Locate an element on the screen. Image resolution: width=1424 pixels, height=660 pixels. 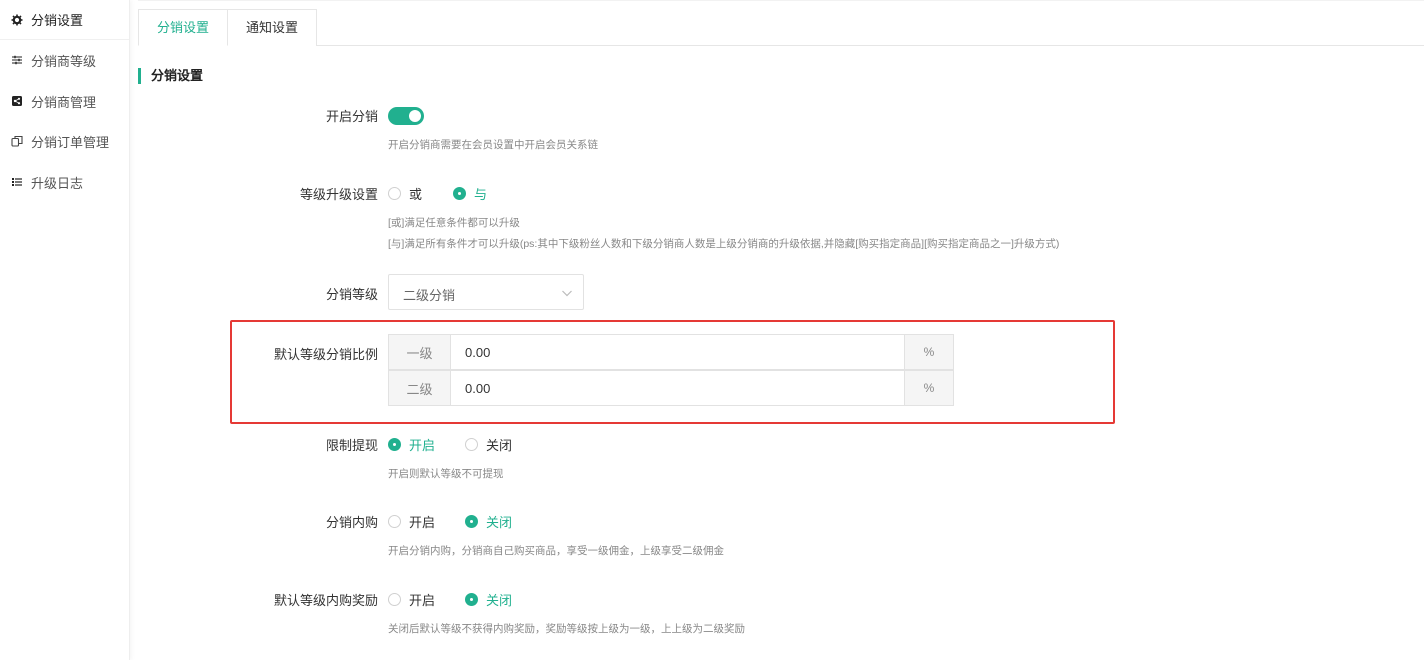
sidebar: 分销设置 分销商等级 分销商管理 分销订单管理 升级日志 is located at coordinates (65, 330).